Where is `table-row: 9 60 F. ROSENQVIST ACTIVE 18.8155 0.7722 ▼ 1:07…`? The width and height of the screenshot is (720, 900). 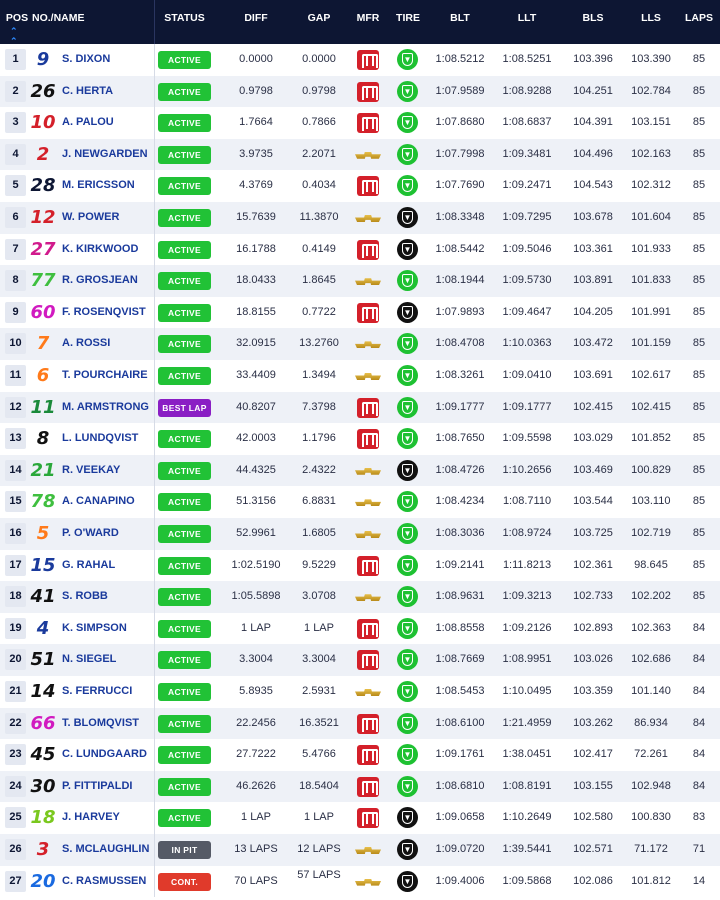 table-row: 9 60 F. ROSENQVIST ACTIVE 18.8155 0.7722 ▼ 1:07… is located at coordinates (360, 312).